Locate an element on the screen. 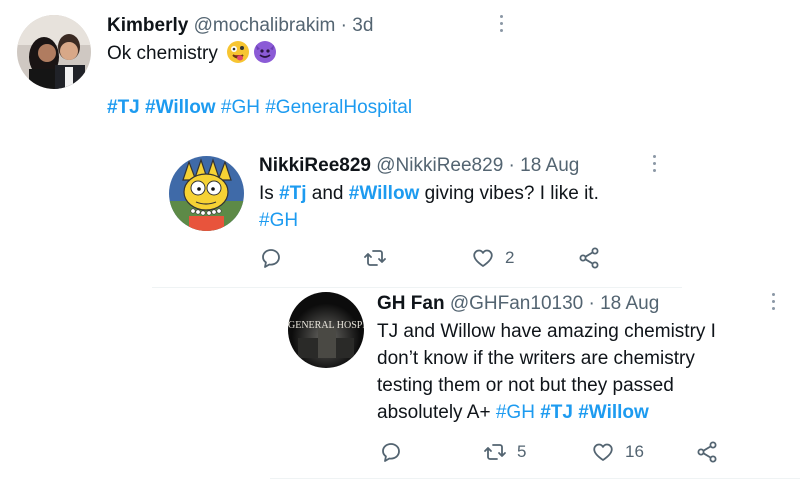  user-handle: @GHFan10130 is located at coordinates (516, 303).